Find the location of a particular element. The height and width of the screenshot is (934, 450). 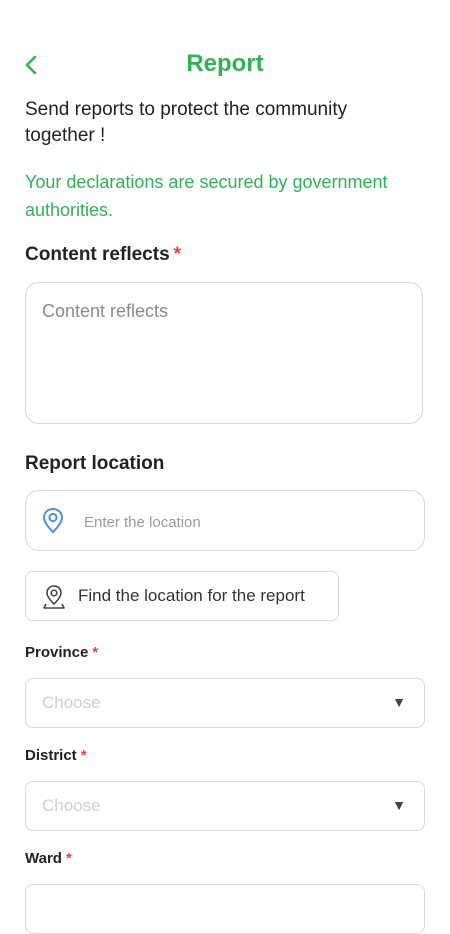

province-label-text: Province is located at coordinates (57, 652).